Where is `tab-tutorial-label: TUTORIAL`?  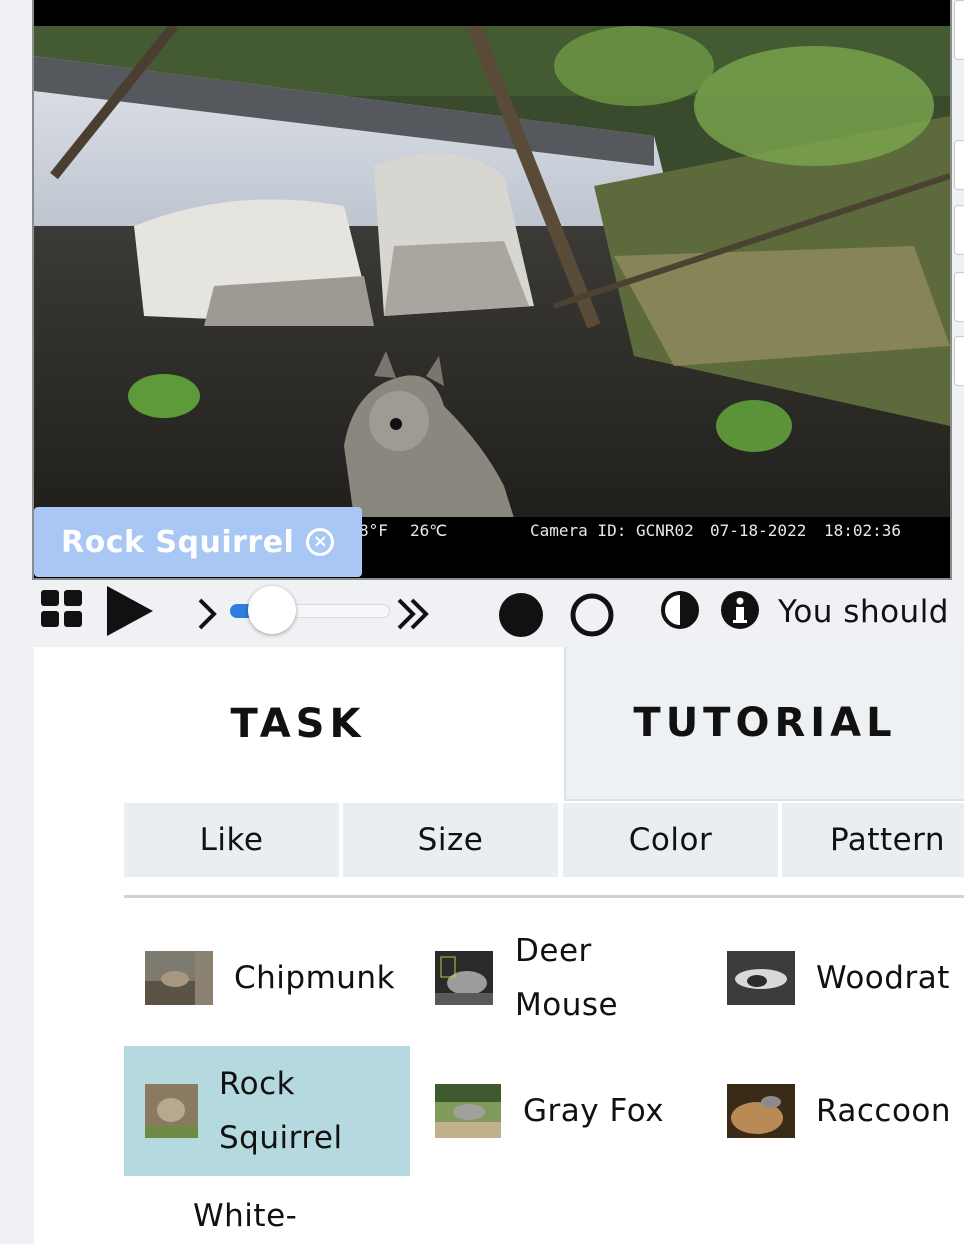
tab-tutorial-label: TUTORIAL is located at coordinates (765, 723).